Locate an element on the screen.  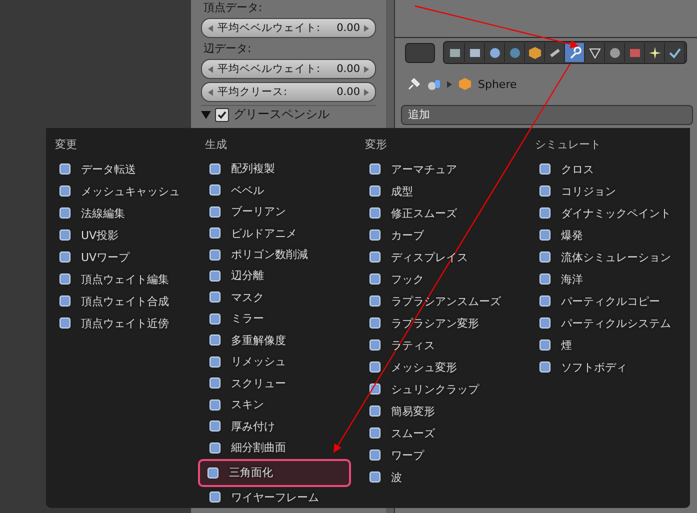
menu-item: ソフトボディ is located at coordinates (582, 367).